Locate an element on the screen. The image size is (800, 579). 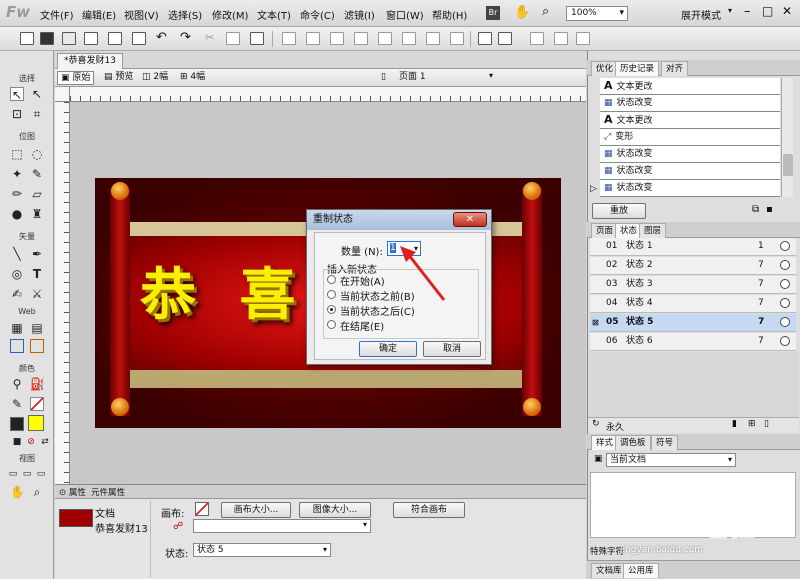
swap-colors-icon: ⇄ is located at coordinates (45, 442).